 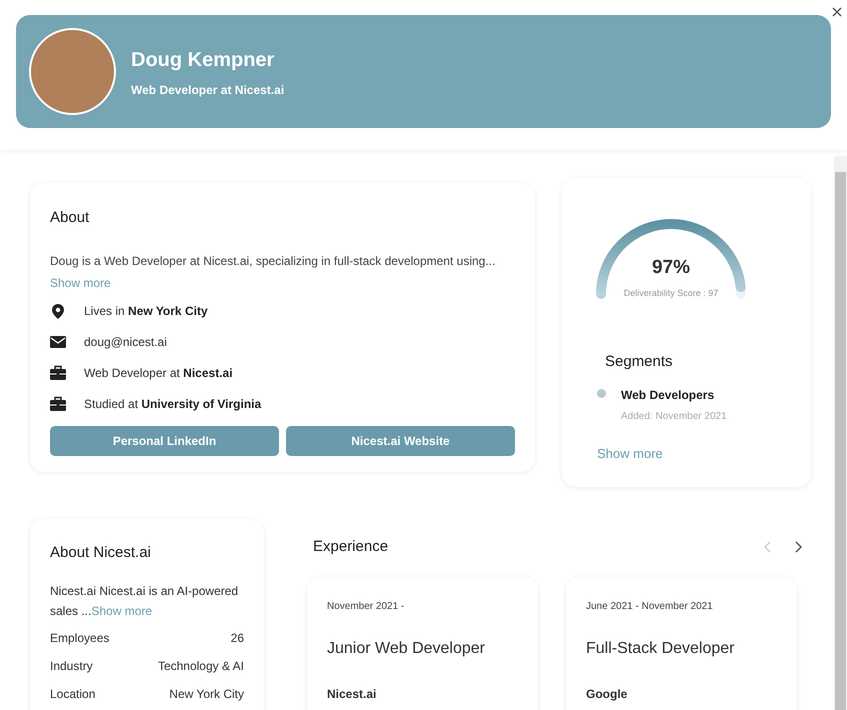 What do you see at coordinates (70, 218) in the screenshot?
I see `card-title: About` at bounding box center [70, 218].